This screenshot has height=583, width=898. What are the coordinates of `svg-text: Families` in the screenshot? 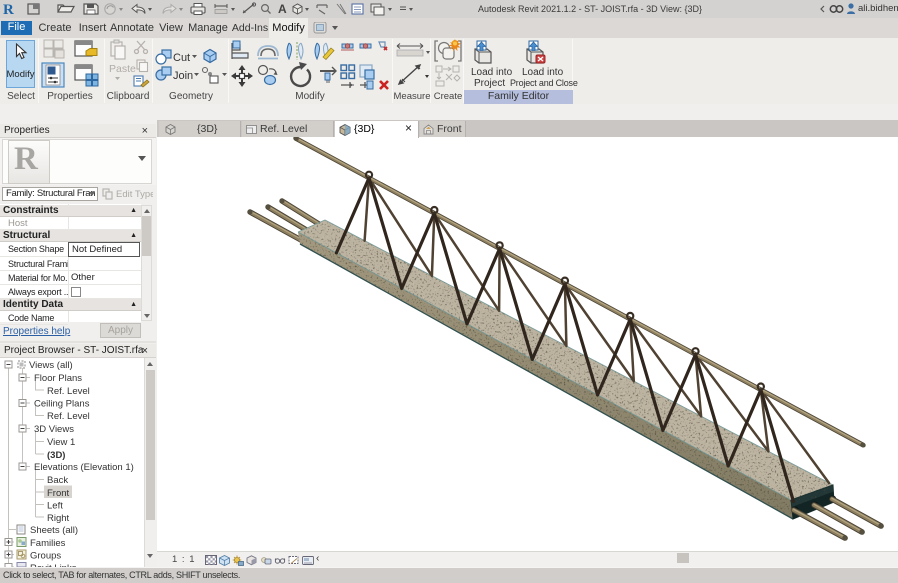 It's located at (48, 543).